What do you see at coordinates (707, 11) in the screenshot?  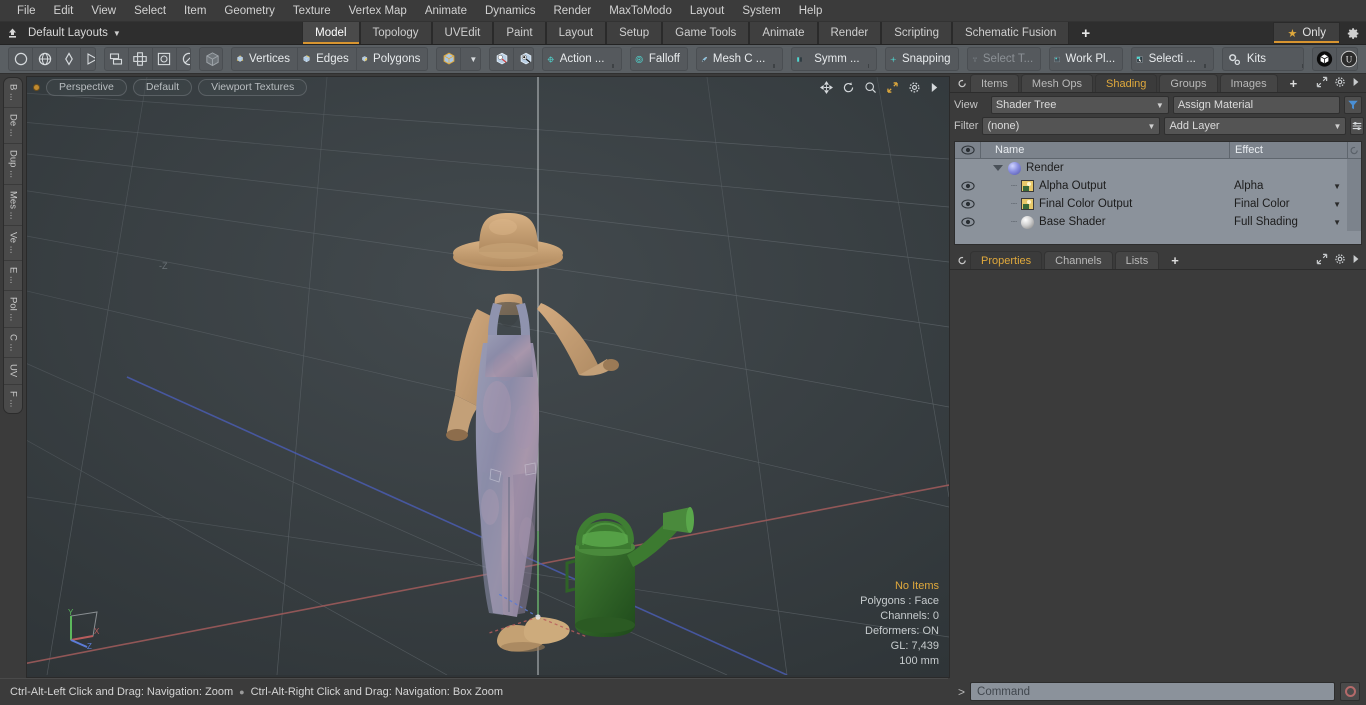 I see `menu-item-layout: Layout` at bounding box center [707, 11].